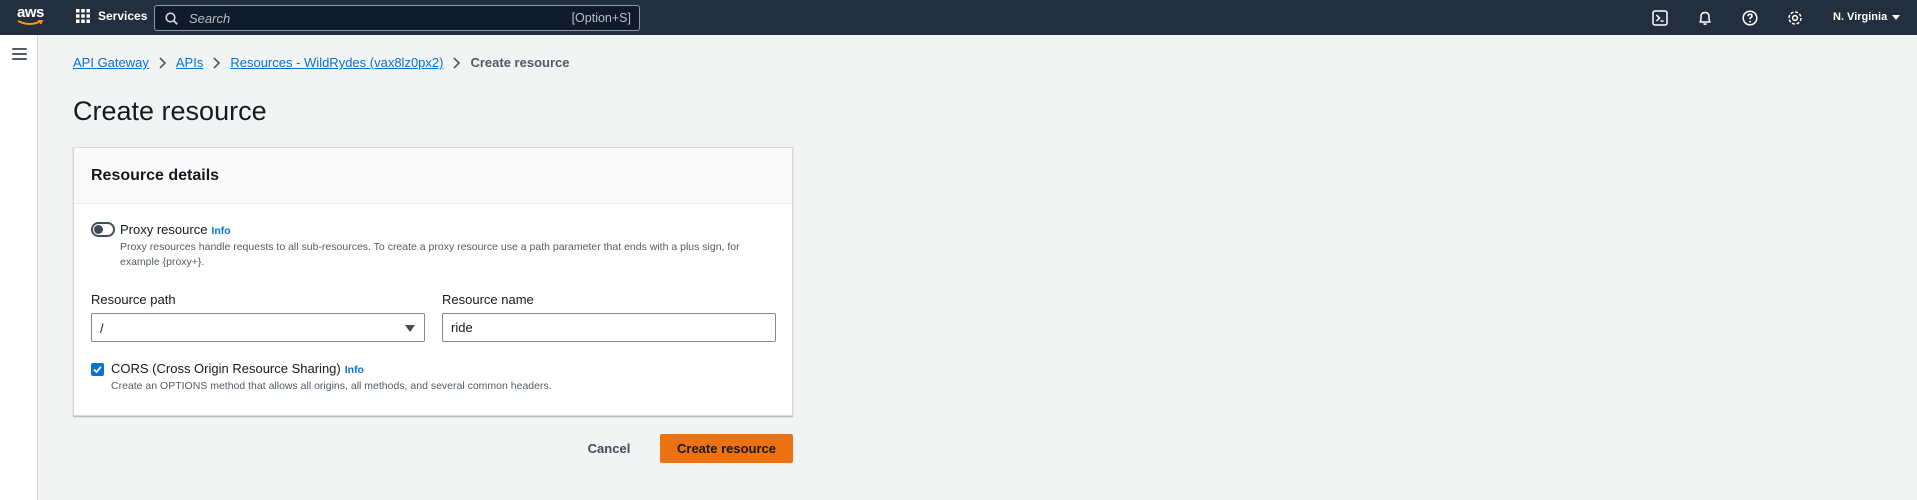 This screenshot has height=500, width=1917. What do you see at coordinates (123, 16) in the screenshot?
I see `services-label: Services` at bounding box center [123, 16].